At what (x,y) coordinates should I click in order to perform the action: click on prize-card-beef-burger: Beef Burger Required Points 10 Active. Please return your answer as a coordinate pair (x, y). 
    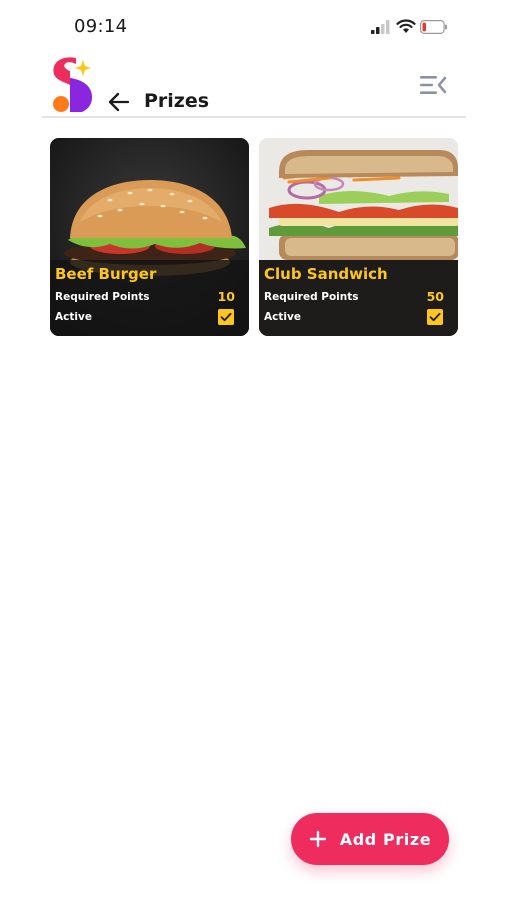
    Looking at the image, I should click on (149, 237).